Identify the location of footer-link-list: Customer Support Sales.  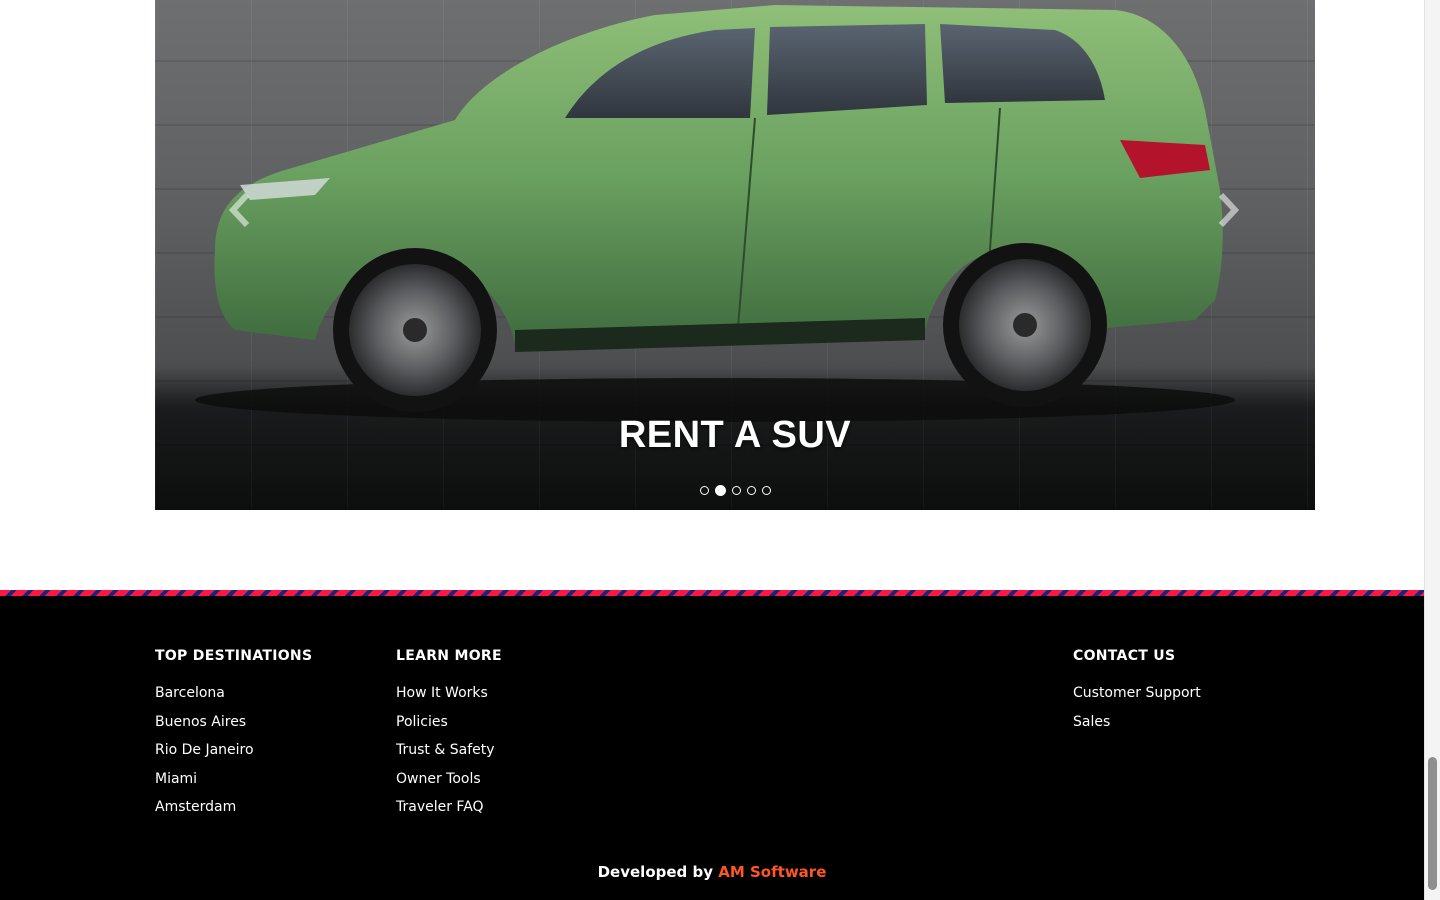
(1137, 710).